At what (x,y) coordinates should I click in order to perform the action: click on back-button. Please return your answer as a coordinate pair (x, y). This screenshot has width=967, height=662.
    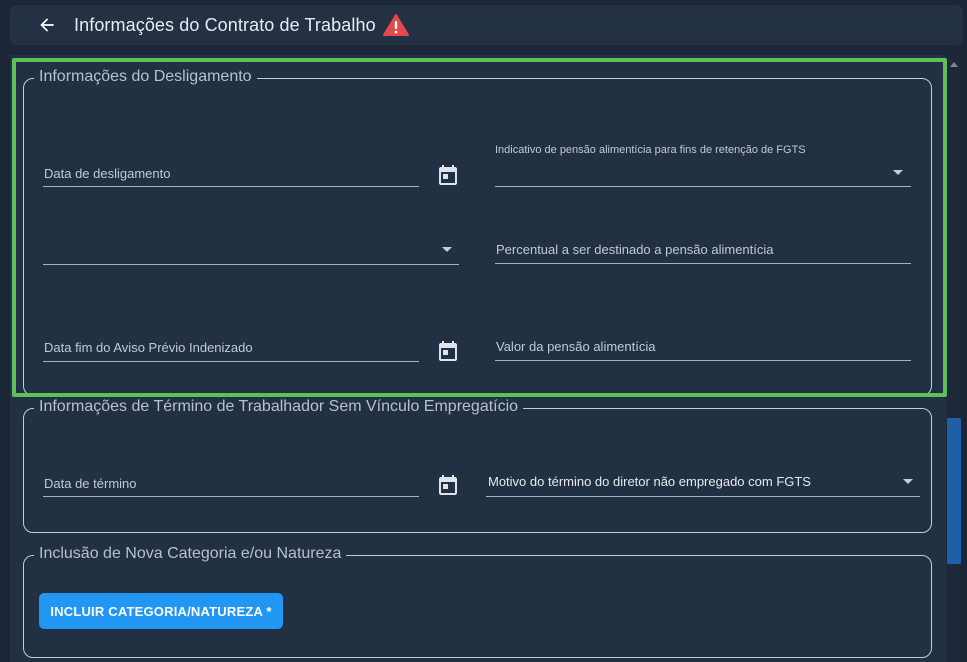
    Looking at the image, I should click on (47, 25).